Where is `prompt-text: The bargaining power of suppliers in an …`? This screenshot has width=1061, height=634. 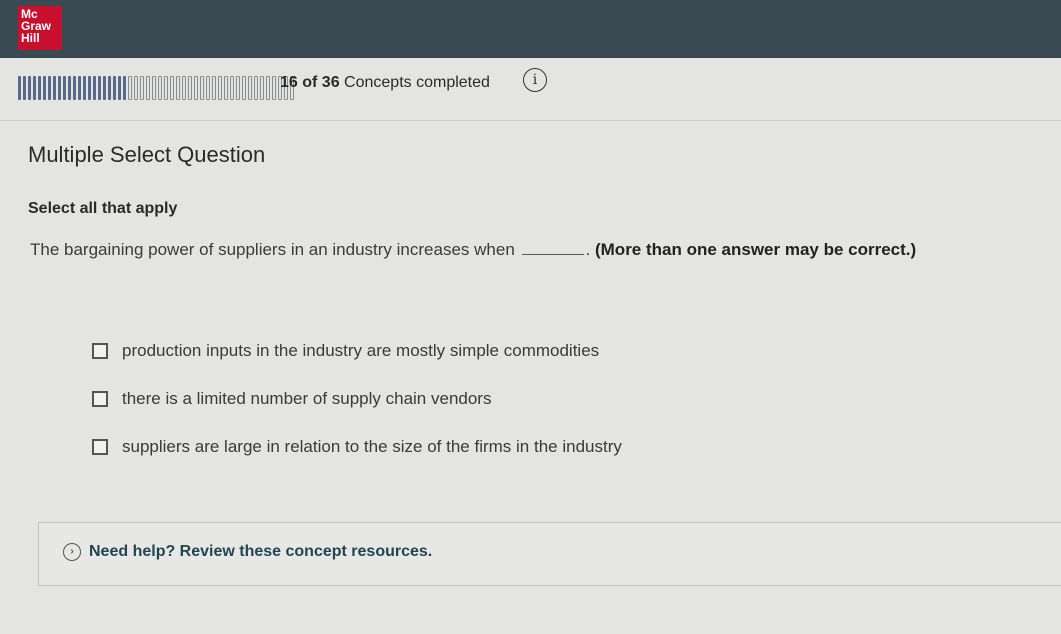 prompt-text: The bargaining power of suppliers in an … is located at coordinates (272, 249).